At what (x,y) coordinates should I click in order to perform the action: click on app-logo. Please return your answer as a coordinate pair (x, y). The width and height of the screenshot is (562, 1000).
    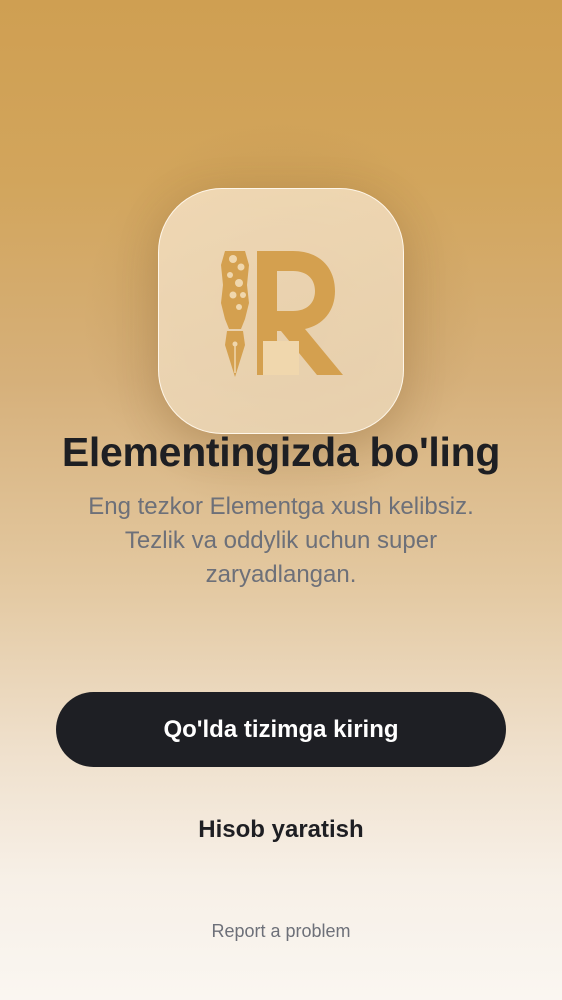
    Looking at the image, I should click on (281, 311).